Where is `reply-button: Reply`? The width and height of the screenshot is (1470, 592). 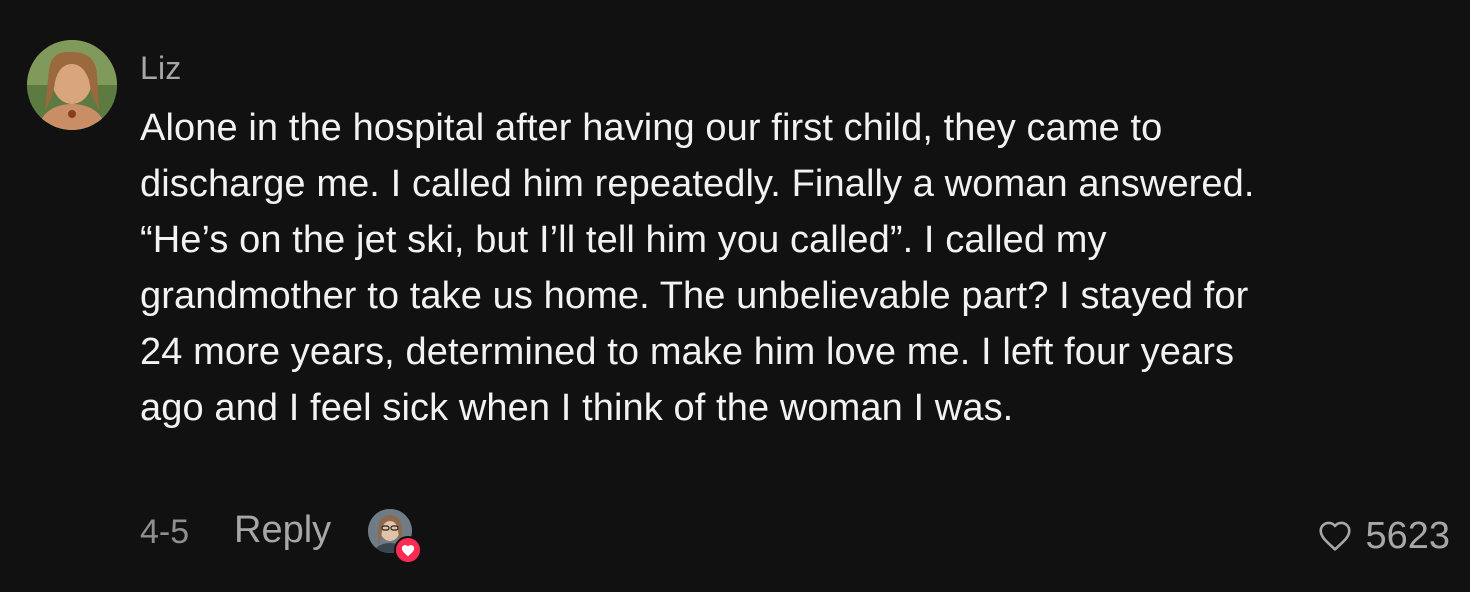
reply-button: Reply is located at coordinates (282, 530).